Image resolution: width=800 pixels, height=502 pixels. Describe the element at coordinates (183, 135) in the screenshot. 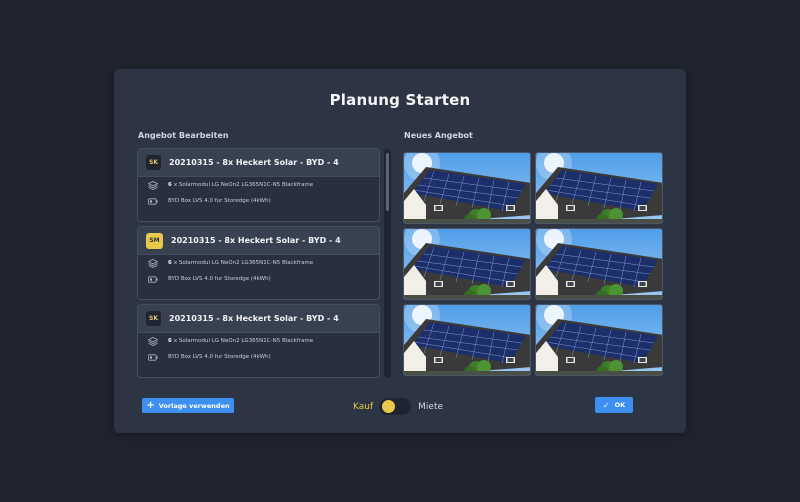

I see `edit-offer-label: Angebot Bearbeiten` at that location.